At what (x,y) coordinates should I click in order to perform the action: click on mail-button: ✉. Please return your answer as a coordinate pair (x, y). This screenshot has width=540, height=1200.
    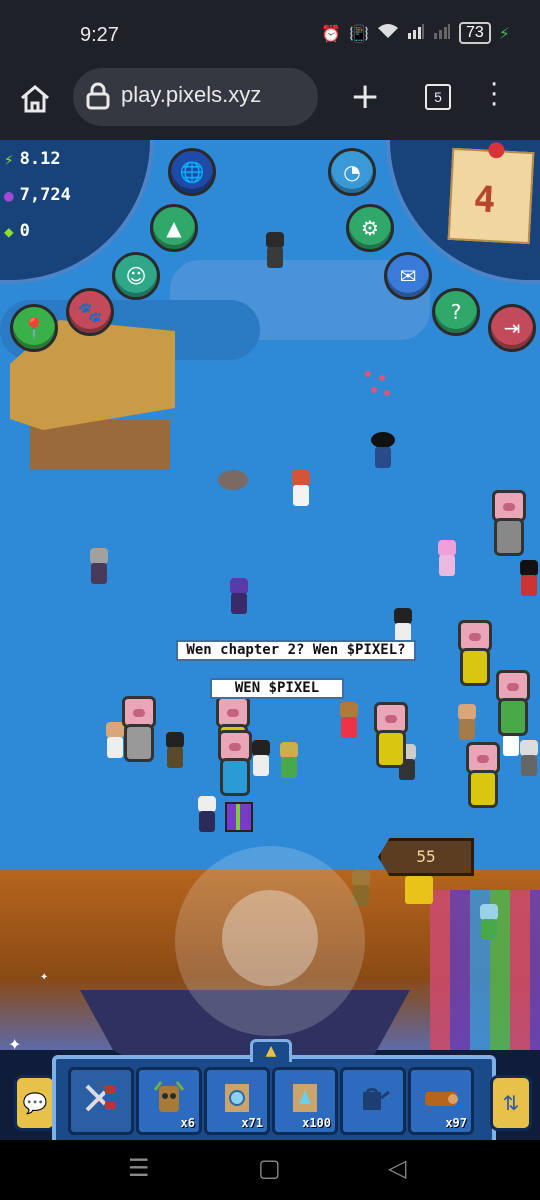
    Looking at the image, I should click on (408, 276).